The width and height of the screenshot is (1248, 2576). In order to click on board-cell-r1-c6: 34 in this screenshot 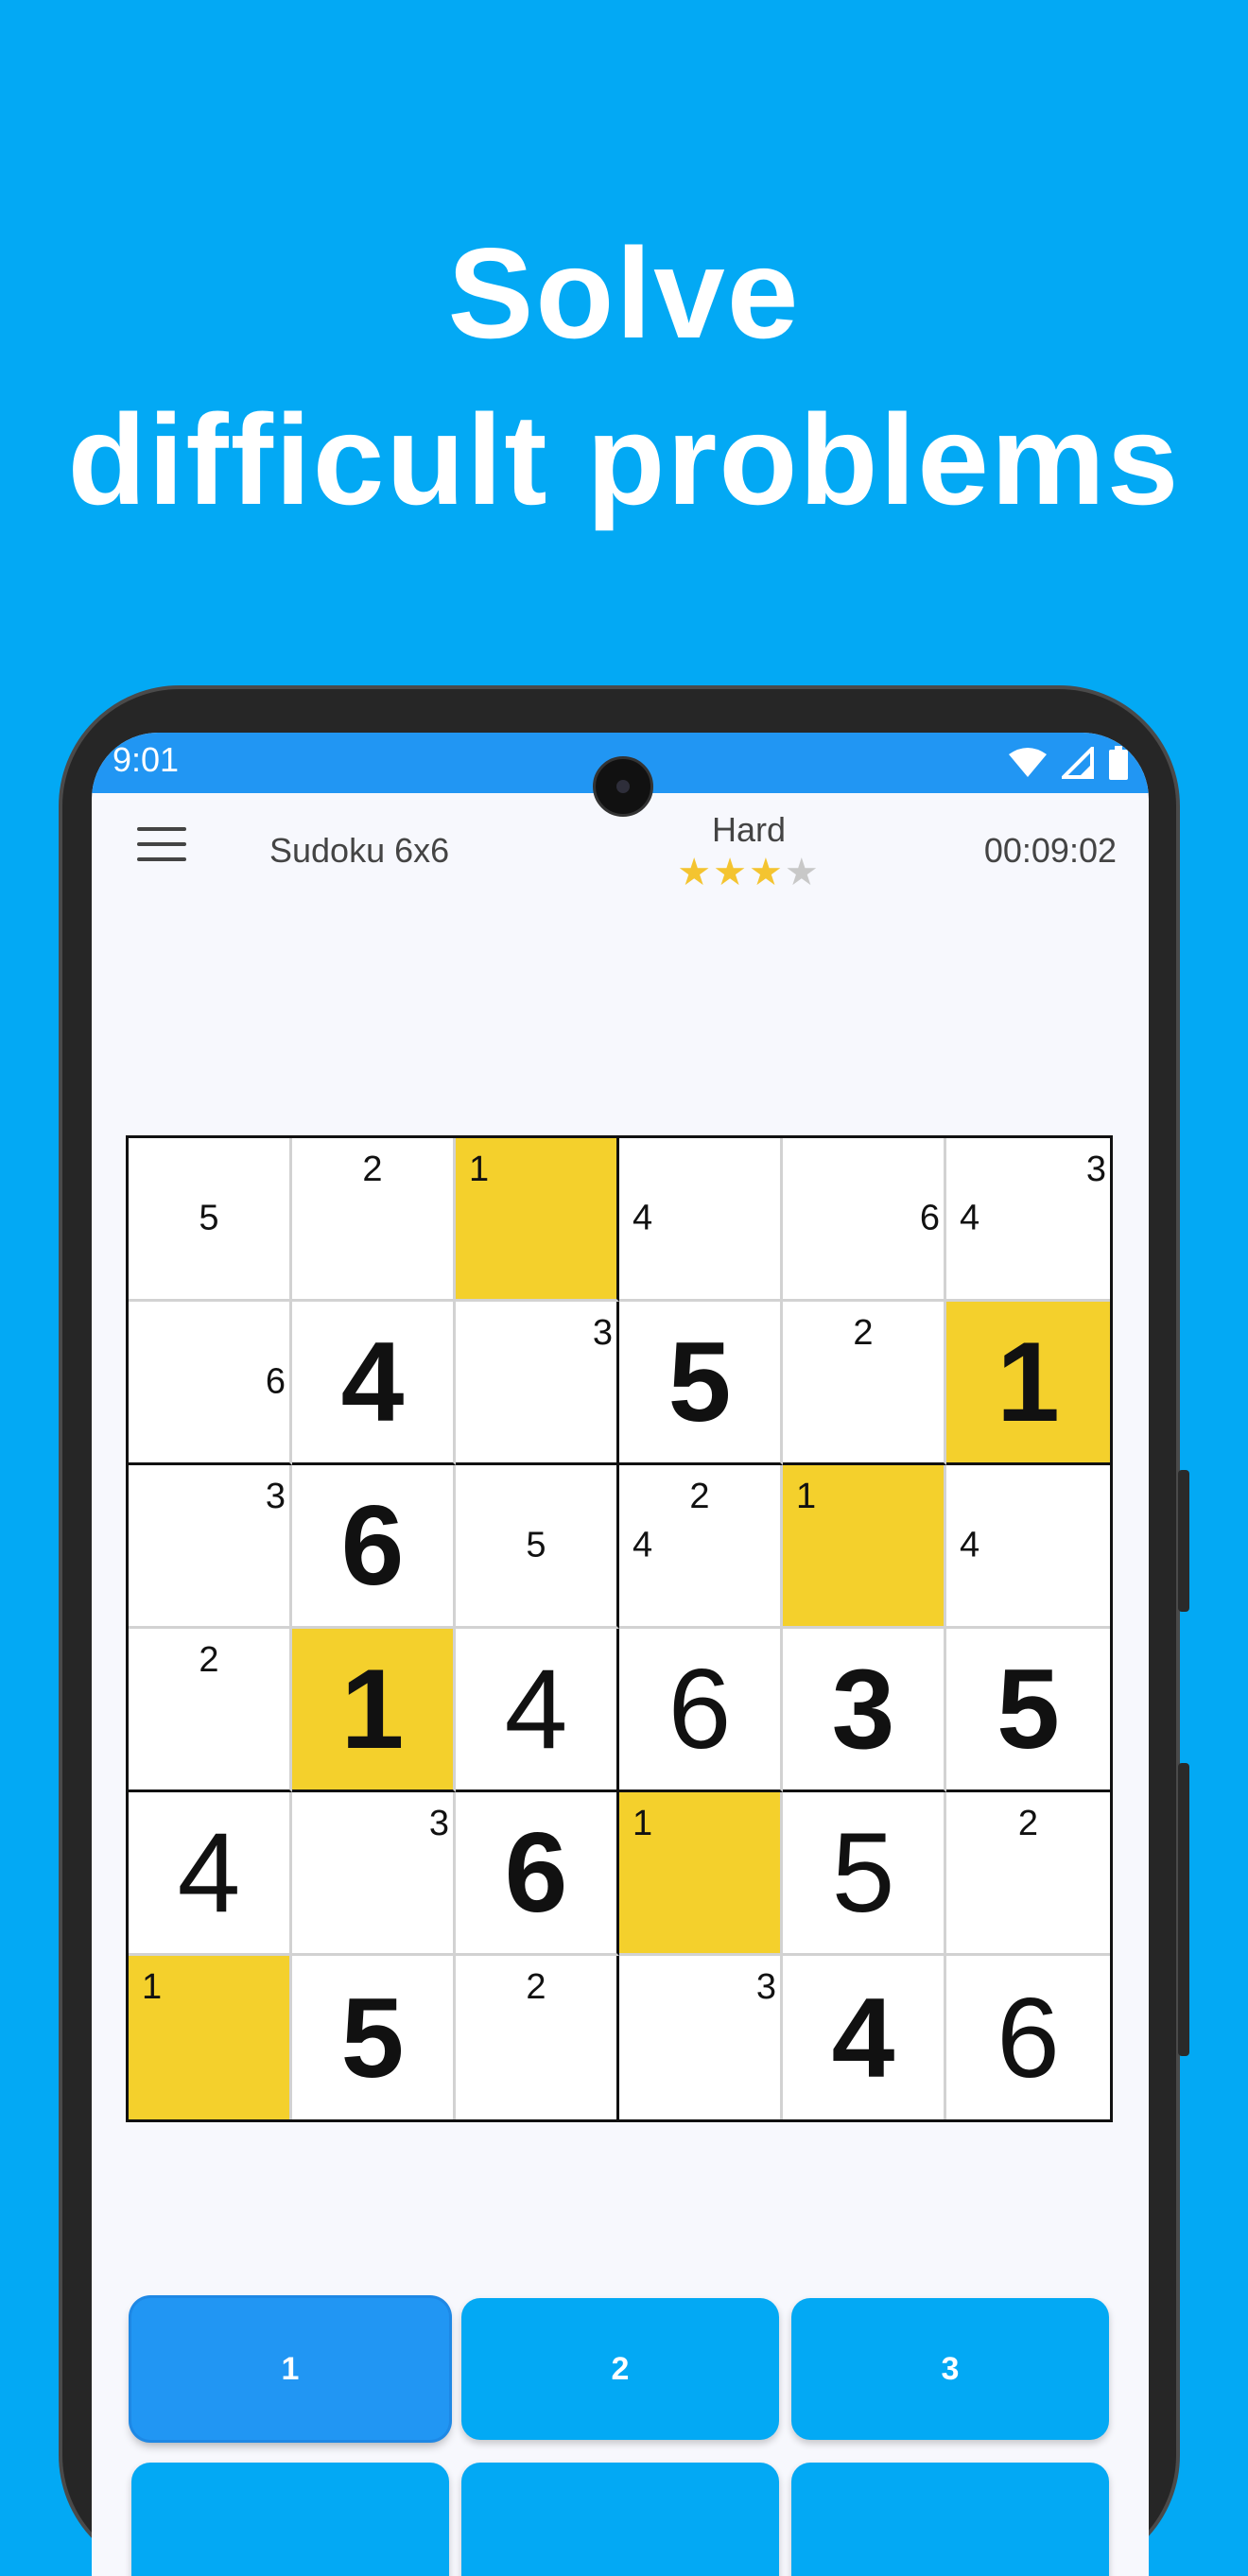, I will do `click(1028, 1220)`.